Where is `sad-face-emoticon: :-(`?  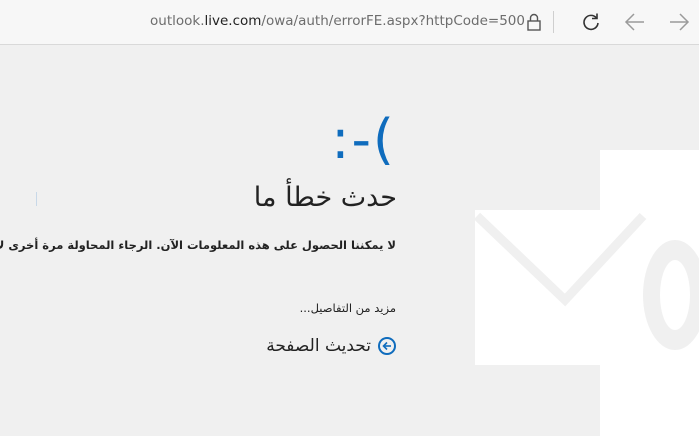 sad-face-emoticon: :-( is located at coordinates (363, 139).